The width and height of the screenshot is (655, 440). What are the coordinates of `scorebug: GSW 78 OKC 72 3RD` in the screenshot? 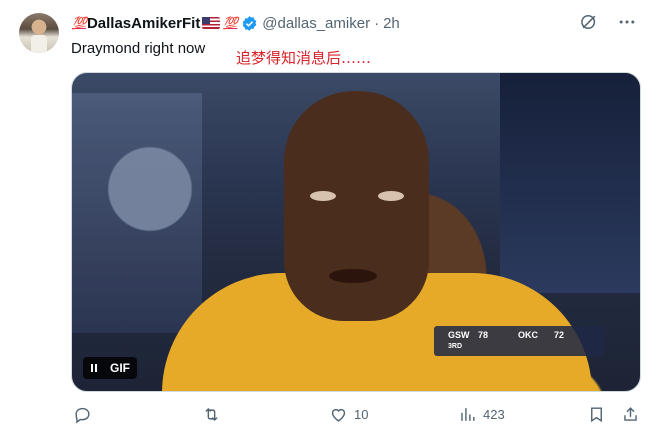 It's located at (519, 341).